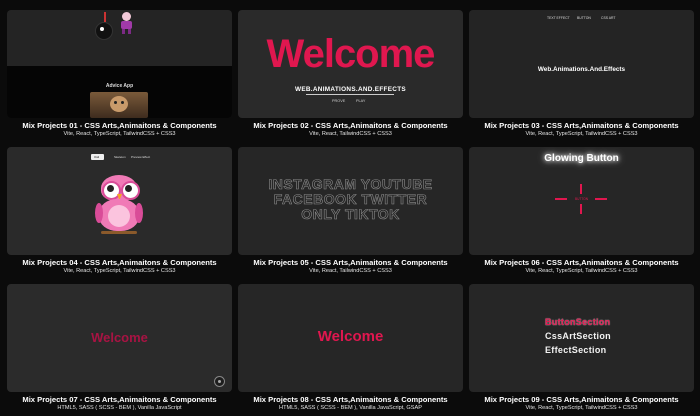 This screenshot has width=700, height=416. I want to click on effect-section-link: EffectSection, so click(576, 350).